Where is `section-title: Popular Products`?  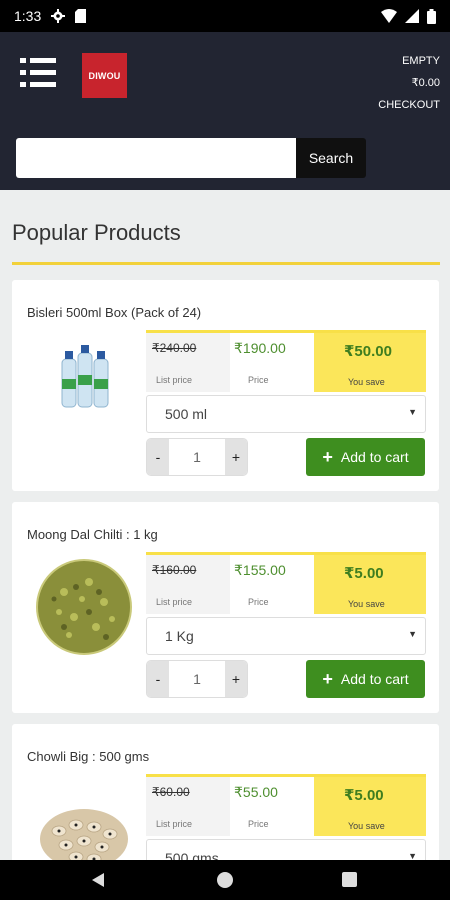 section-title: Popular Products is located at coordinates (96, 232).